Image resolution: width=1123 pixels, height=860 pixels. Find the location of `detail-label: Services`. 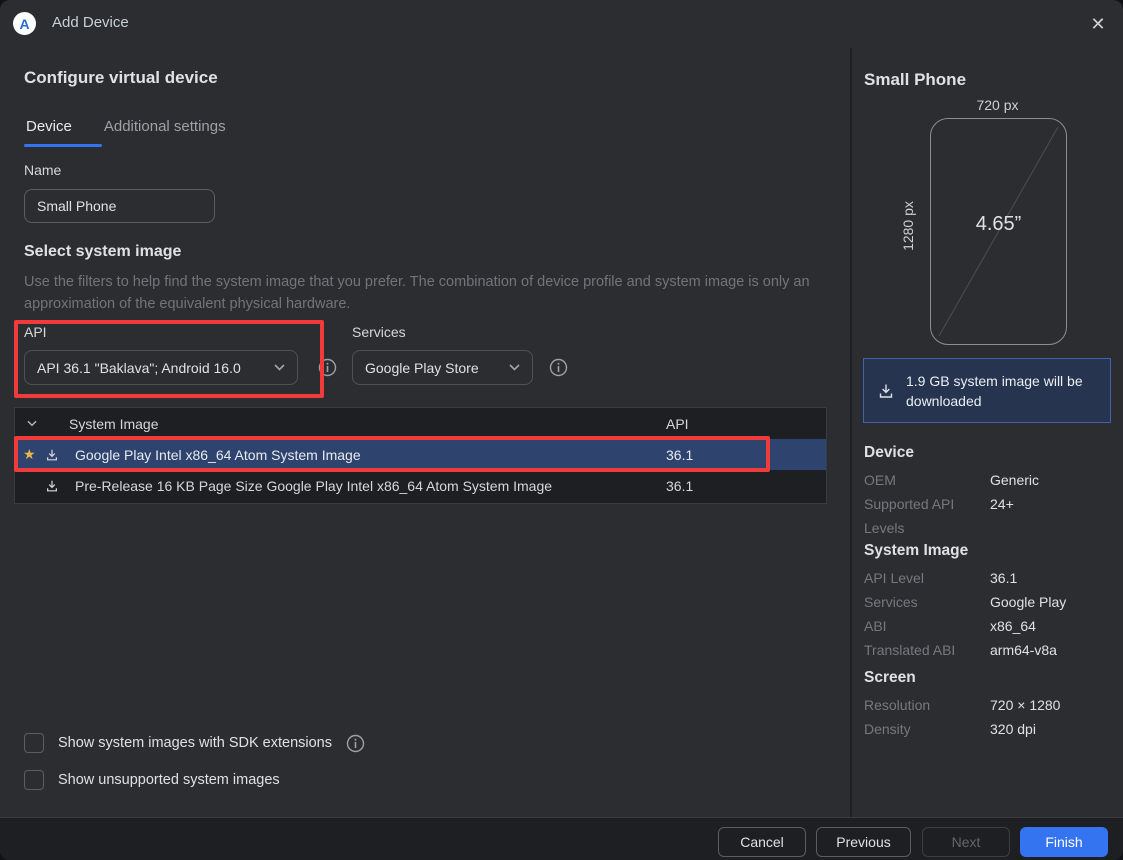

detail-label: Services is located at coordinates (891, 602).